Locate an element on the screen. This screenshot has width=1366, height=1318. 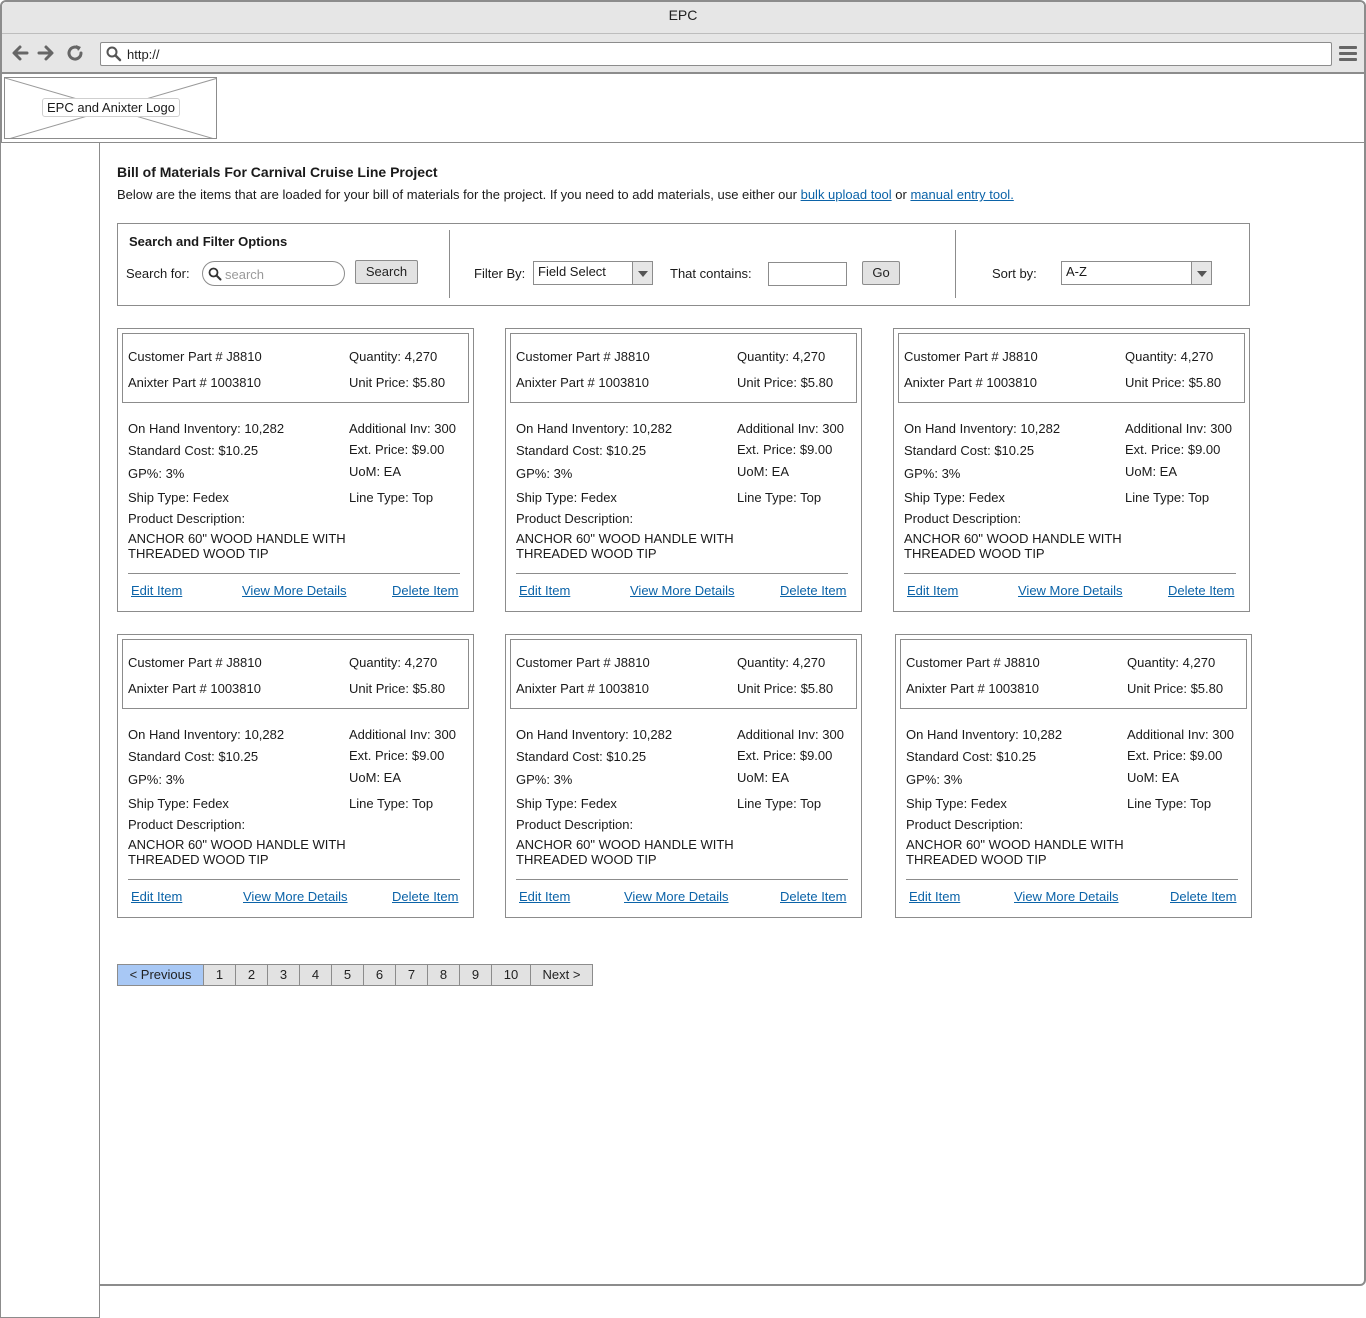
url-input is located at coordinates (722, 54).